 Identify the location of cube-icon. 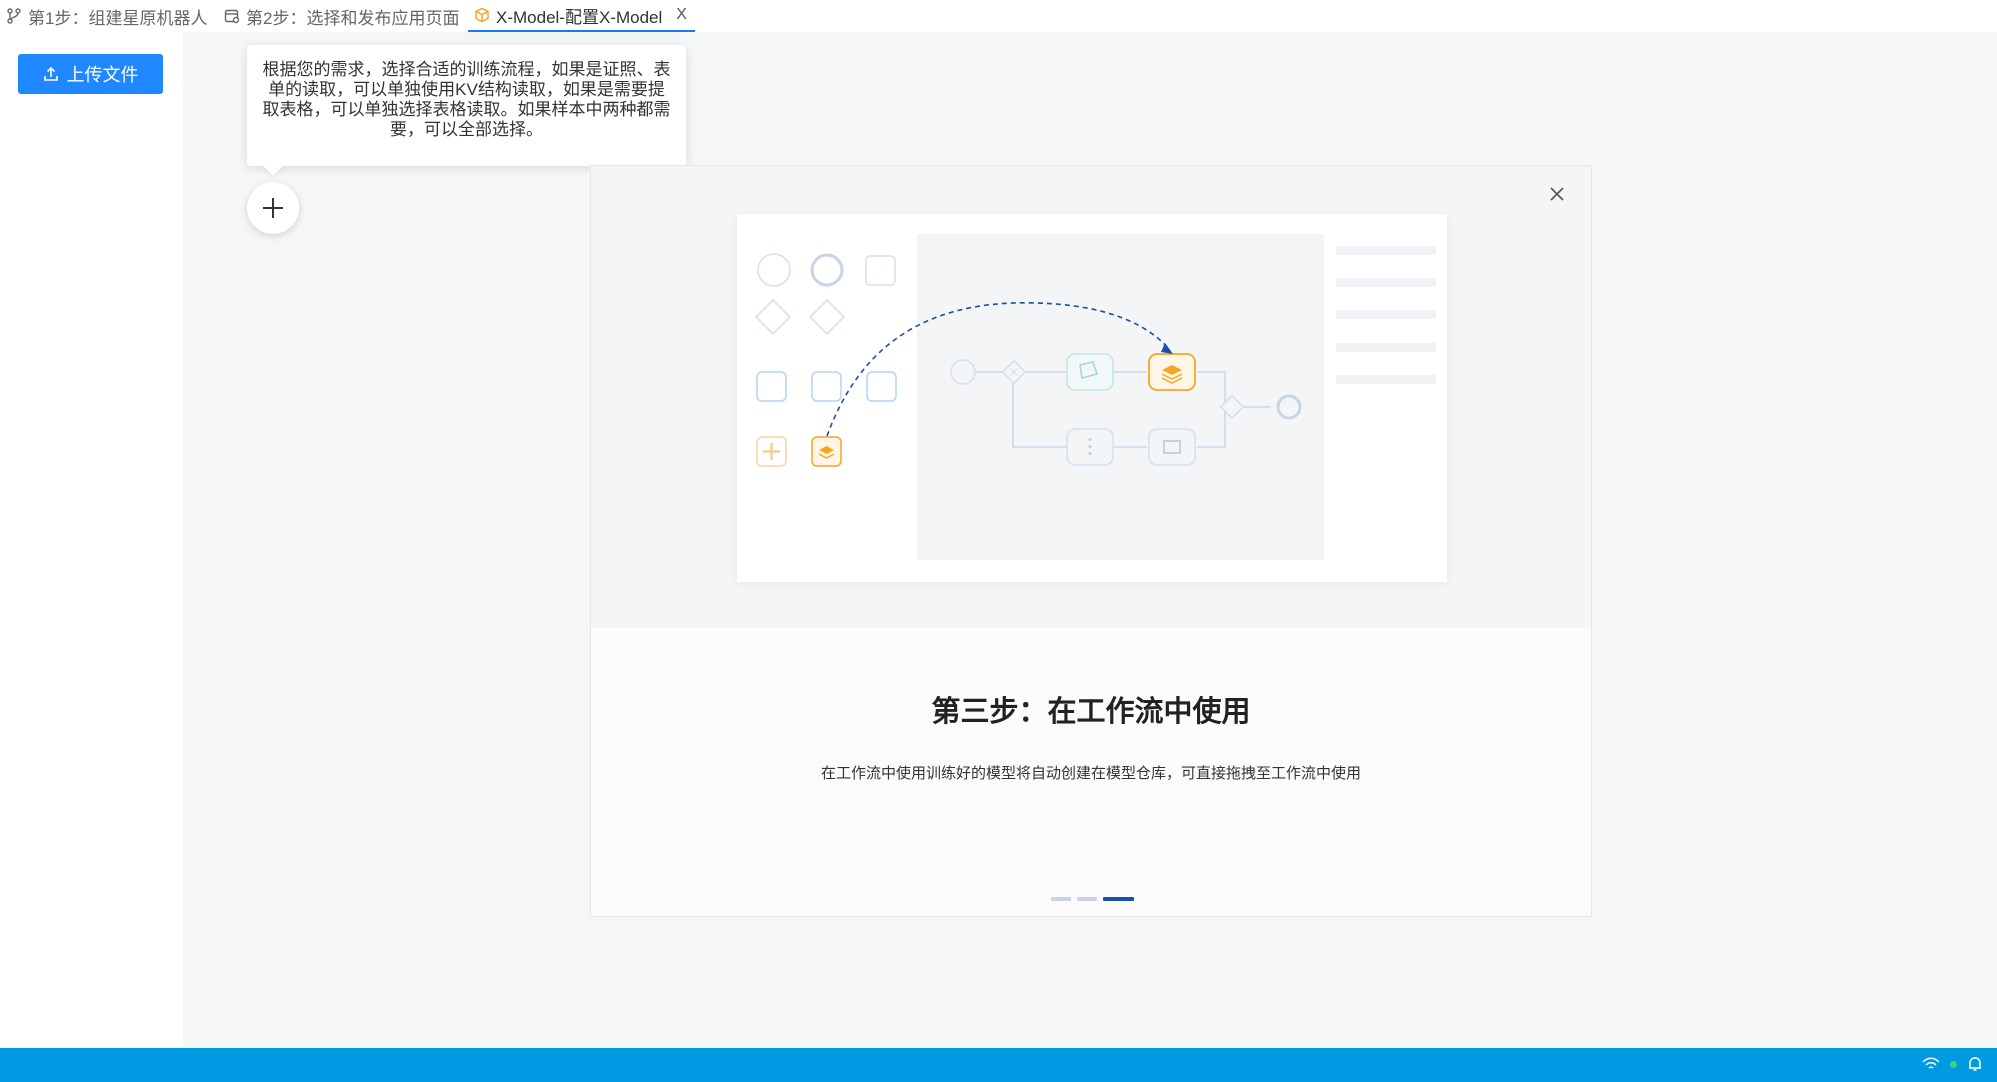
(482, 15).